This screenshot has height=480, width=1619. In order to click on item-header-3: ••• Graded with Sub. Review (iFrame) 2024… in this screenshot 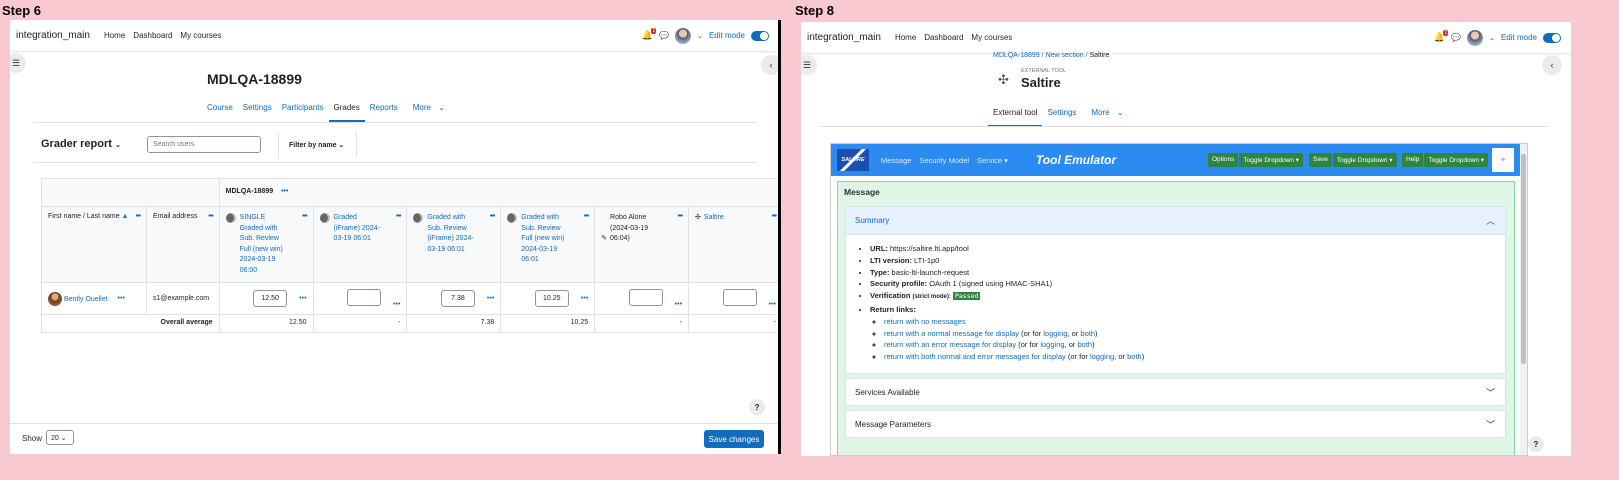, I will do `click(454, 244)`.